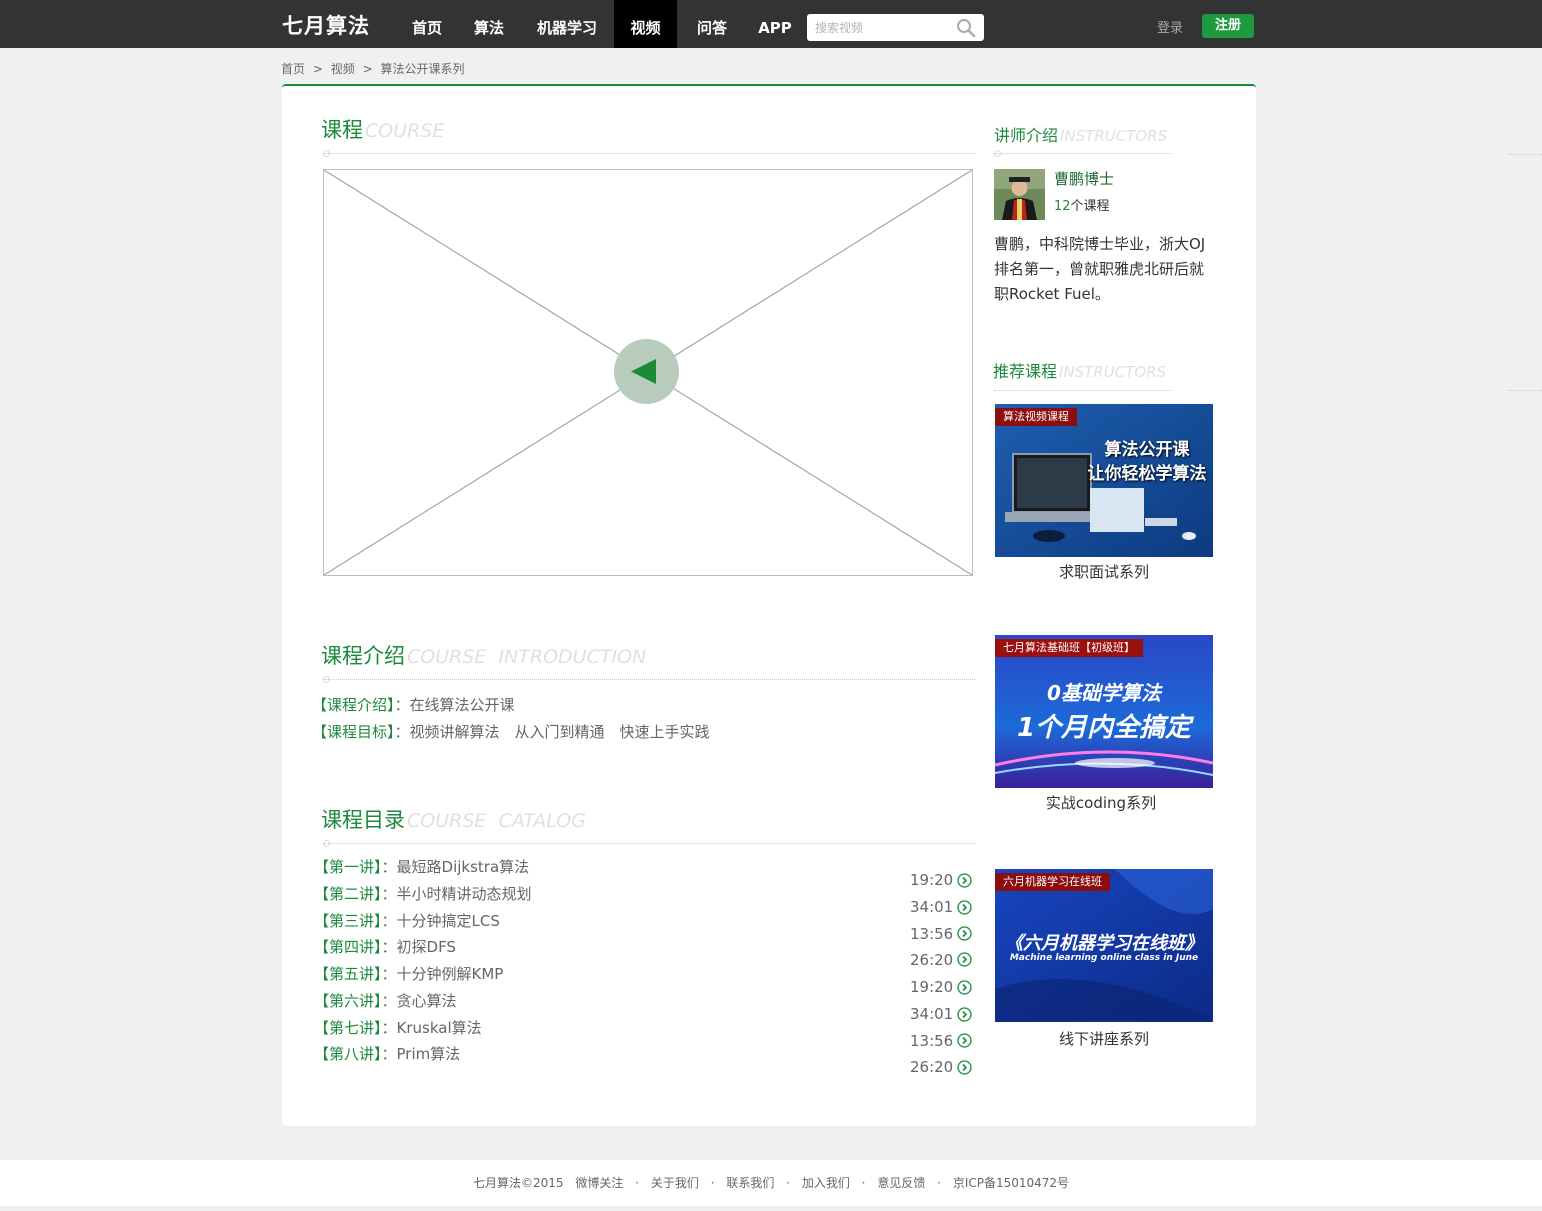 Image resolution: width=1542 pixels, height=1211 pixels. What do you see at coordinates (1104, 711) in the screenshot?
I see `recommend-card-basic-class: 七月算法基础班【初级班】 0基础学算法 1个月内全搞定` at bounding box center [1104, 711].